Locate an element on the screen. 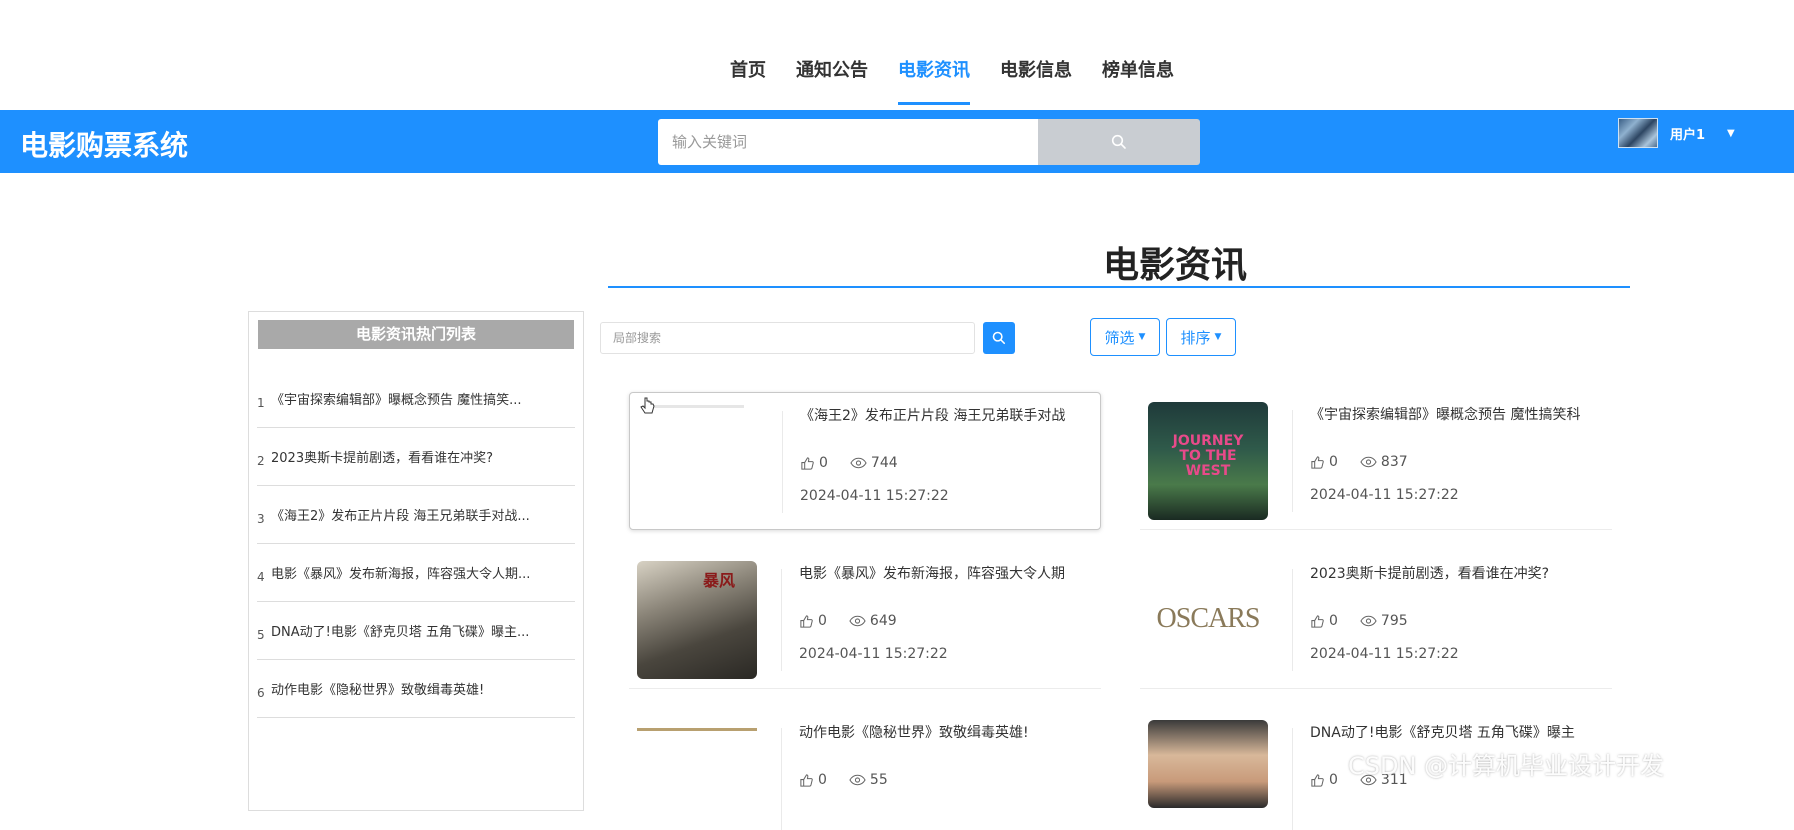 The width and height of the screenshot is (1794, 830). view-count: 837 is located at coordinates (1394, 462).